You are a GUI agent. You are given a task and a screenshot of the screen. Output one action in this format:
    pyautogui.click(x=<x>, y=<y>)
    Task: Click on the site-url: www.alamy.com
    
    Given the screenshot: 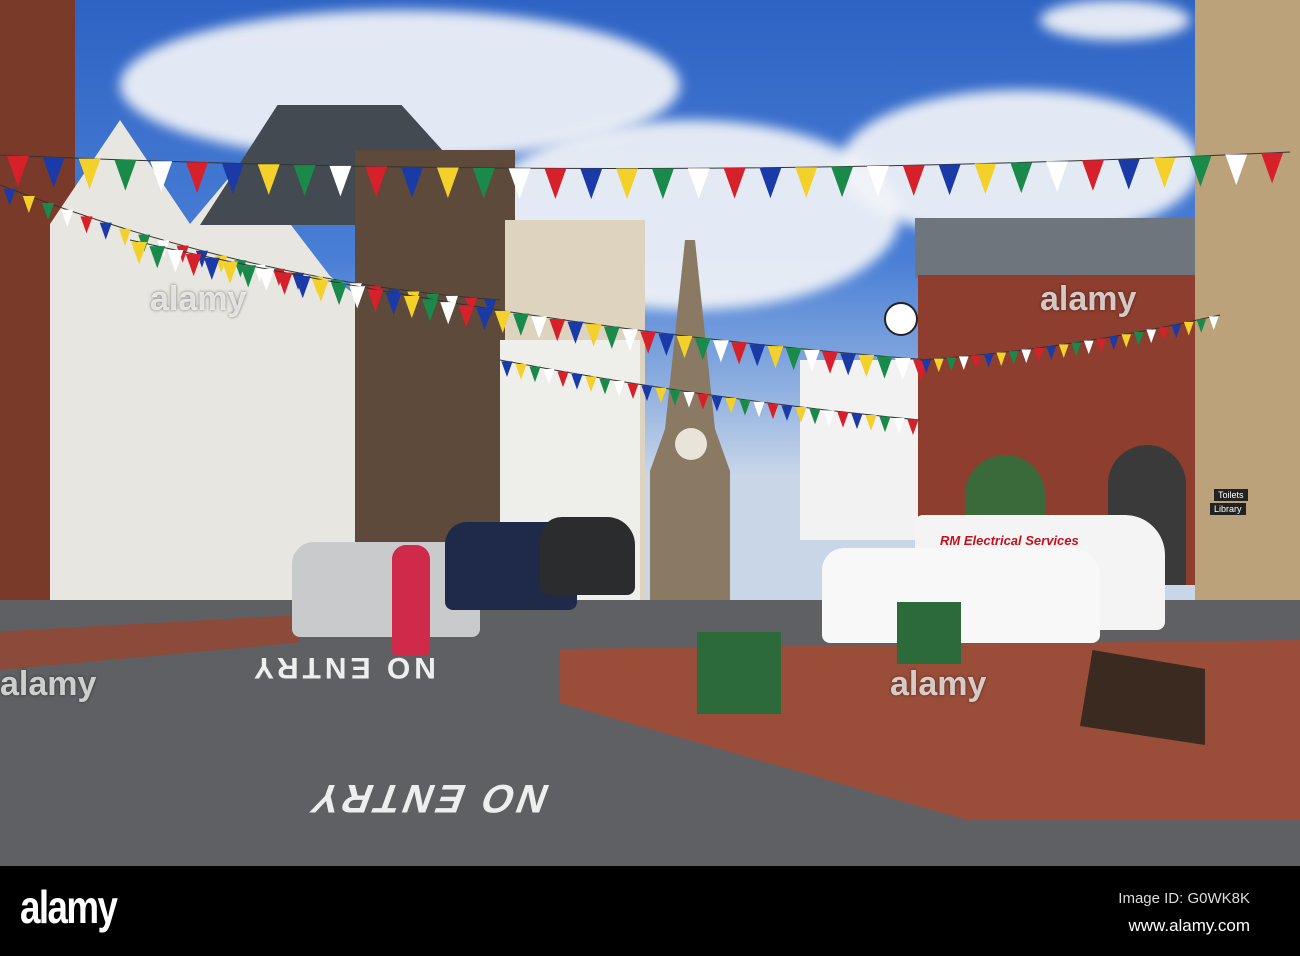 What is the action you would take?
    pyautogui.click(x=1189, y=926)
    